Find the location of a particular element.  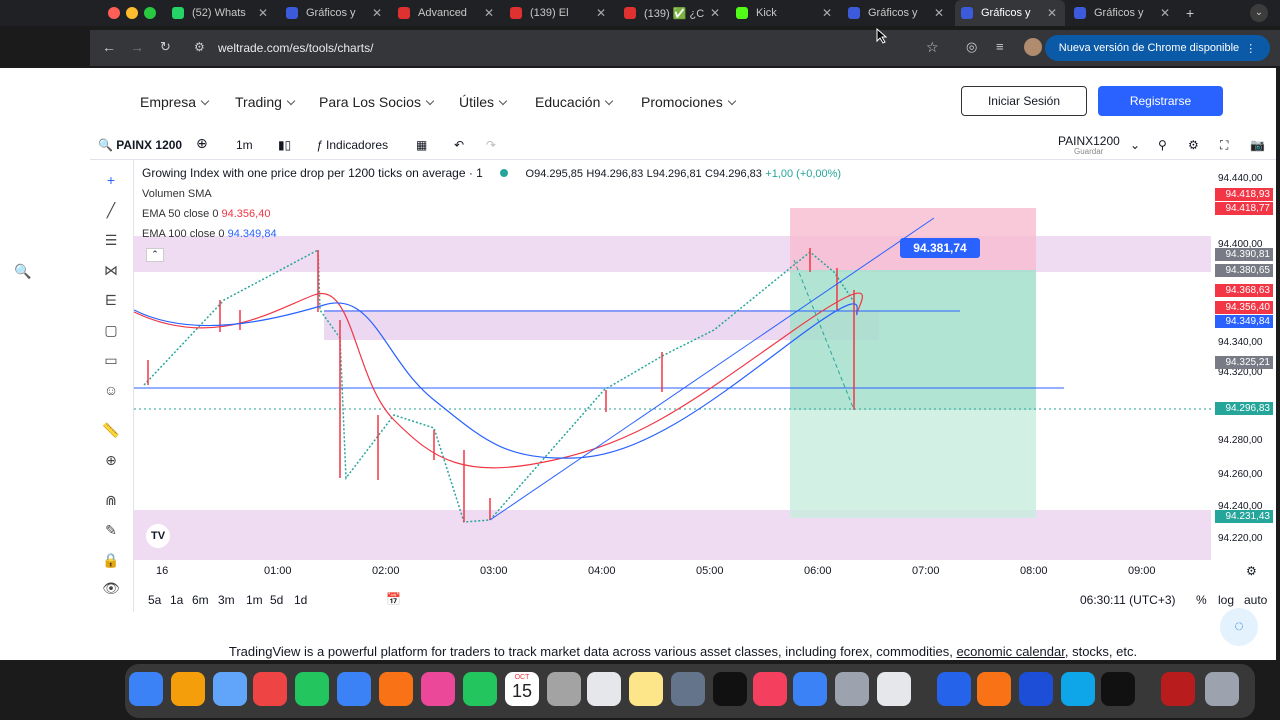

auto-toggle: auto is located at coordinates (1255, 600).